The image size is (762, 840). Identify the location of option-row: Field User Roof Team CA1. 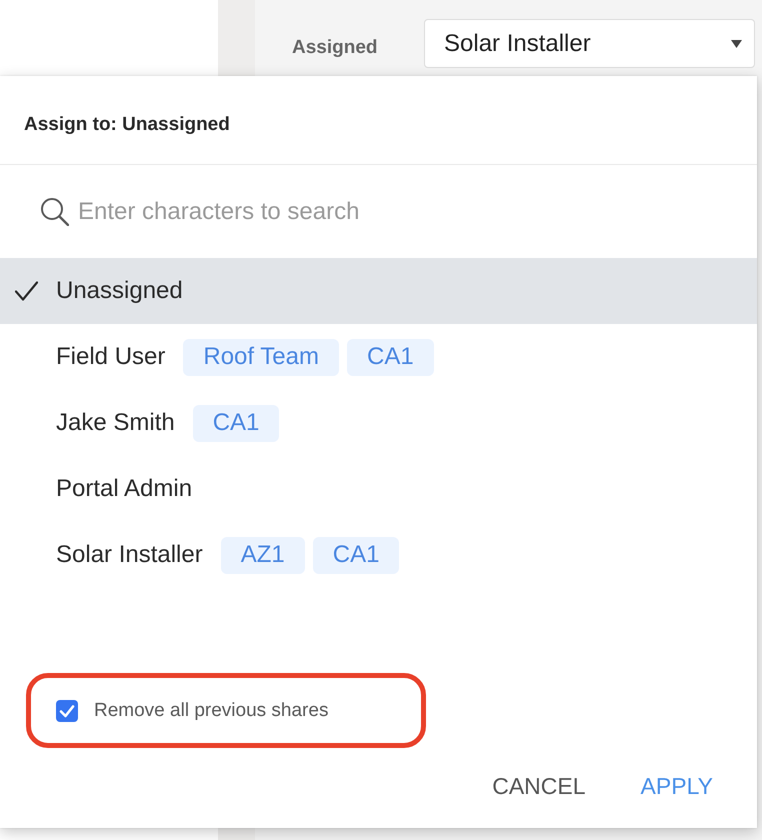
(378, 357).